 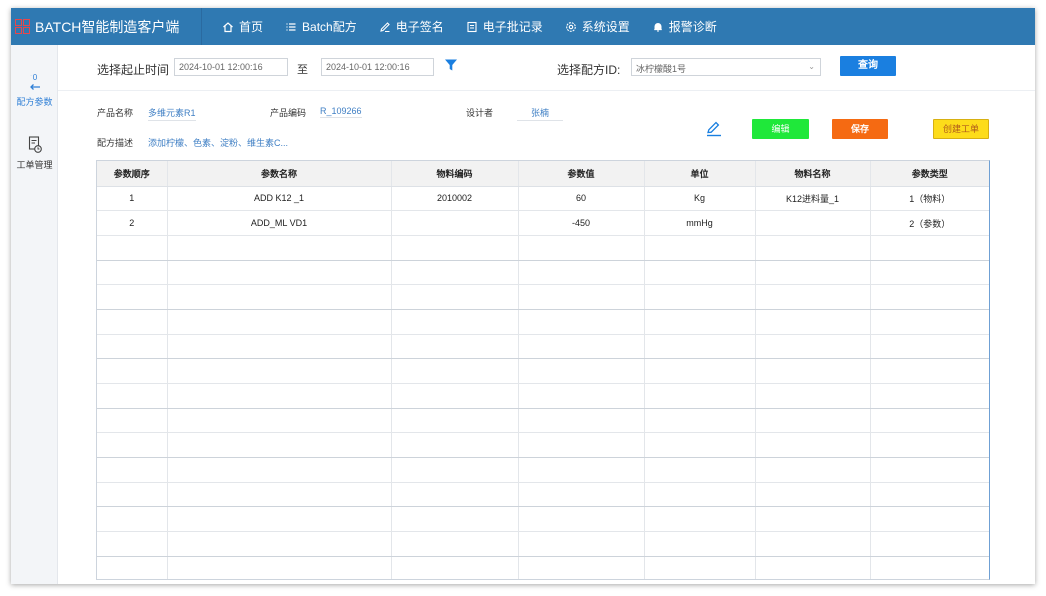 What do you see at coordinates (811, 66) in the screenshot?
I see `chevron-down-icon: ⌄` at bounding box center [811, 66].